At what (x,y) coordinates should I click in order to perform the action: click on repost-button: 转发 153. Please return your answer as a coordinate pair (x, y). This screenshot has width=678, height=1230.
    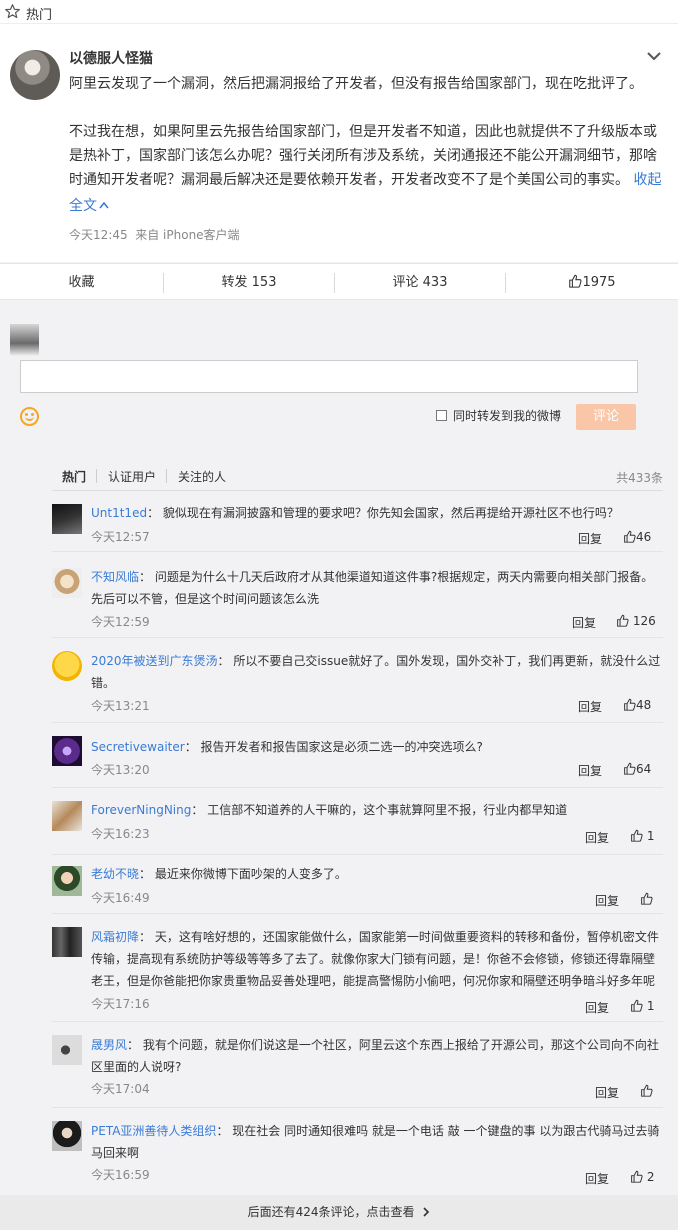
    Looking at the image, I should click on (249, 282).